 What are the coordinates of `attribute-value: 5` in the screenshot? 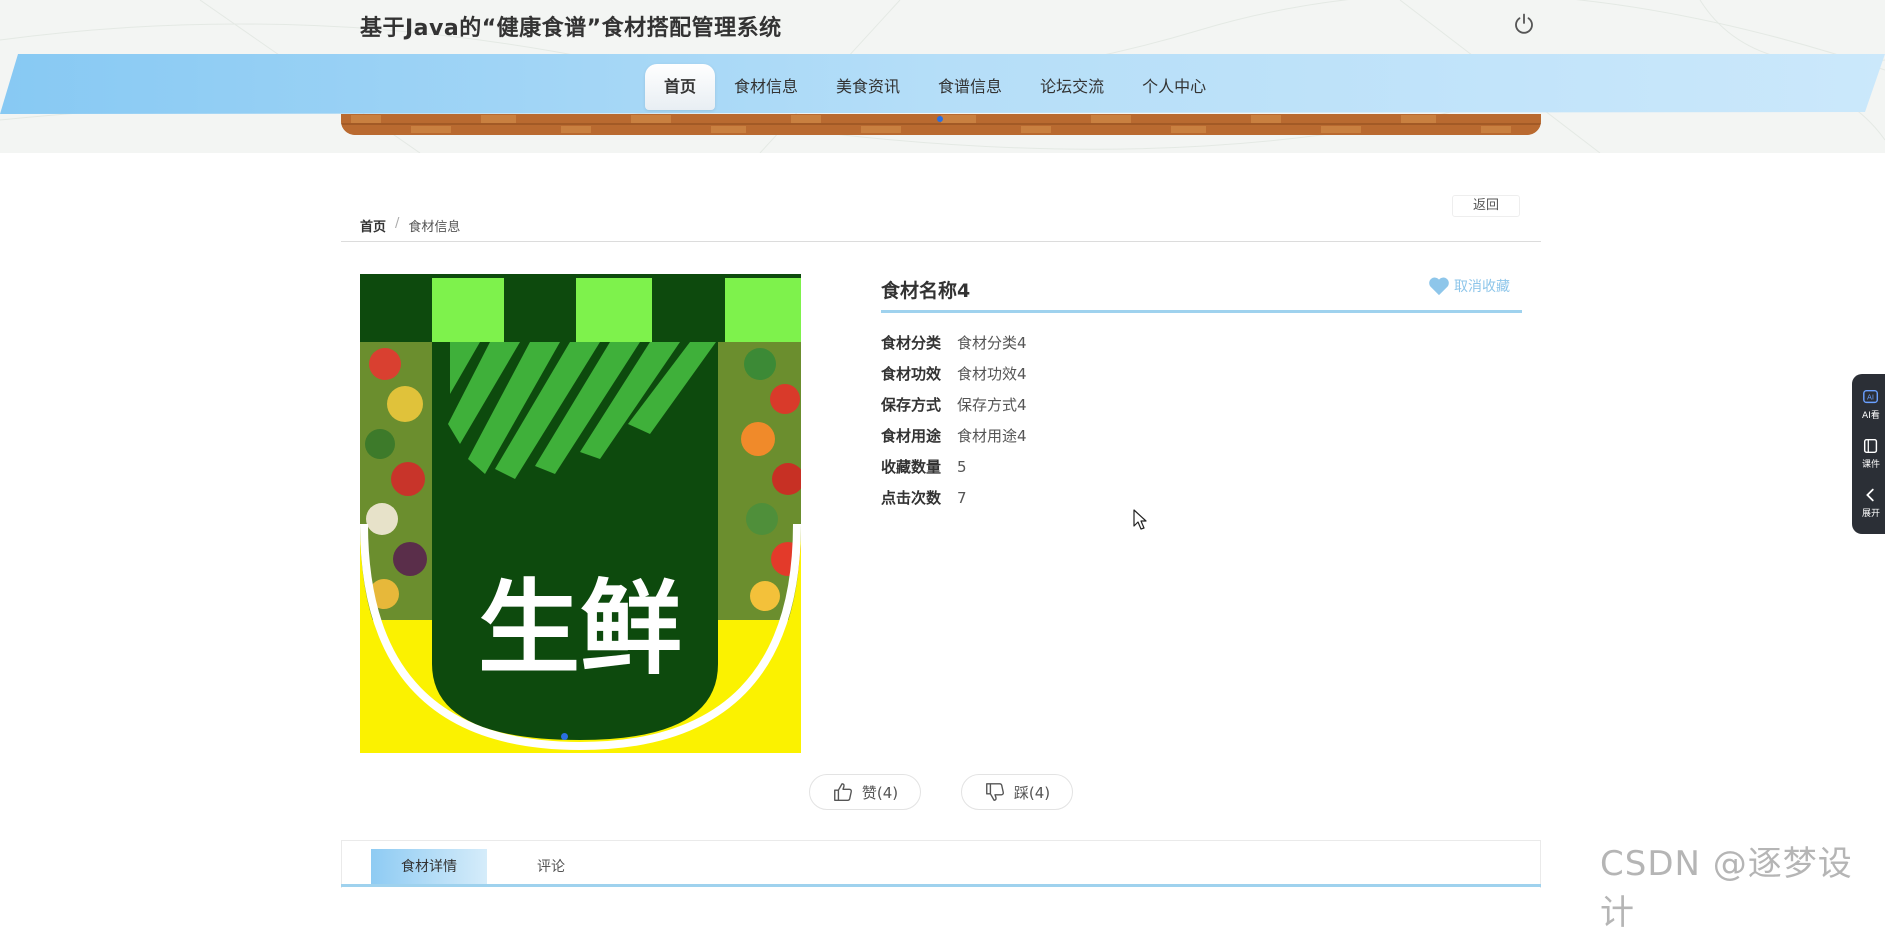 It's located at (962, 466).